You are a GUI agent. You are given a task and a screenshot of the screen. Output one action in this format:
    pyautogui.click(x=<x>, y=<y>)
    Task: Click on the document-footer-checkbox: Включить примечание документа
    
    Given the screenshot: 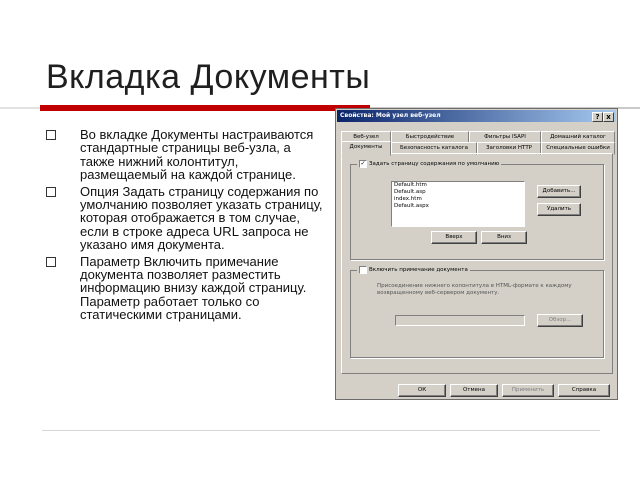 What is the action you would take?
    pyautogui.click(x=413, y=270)
    